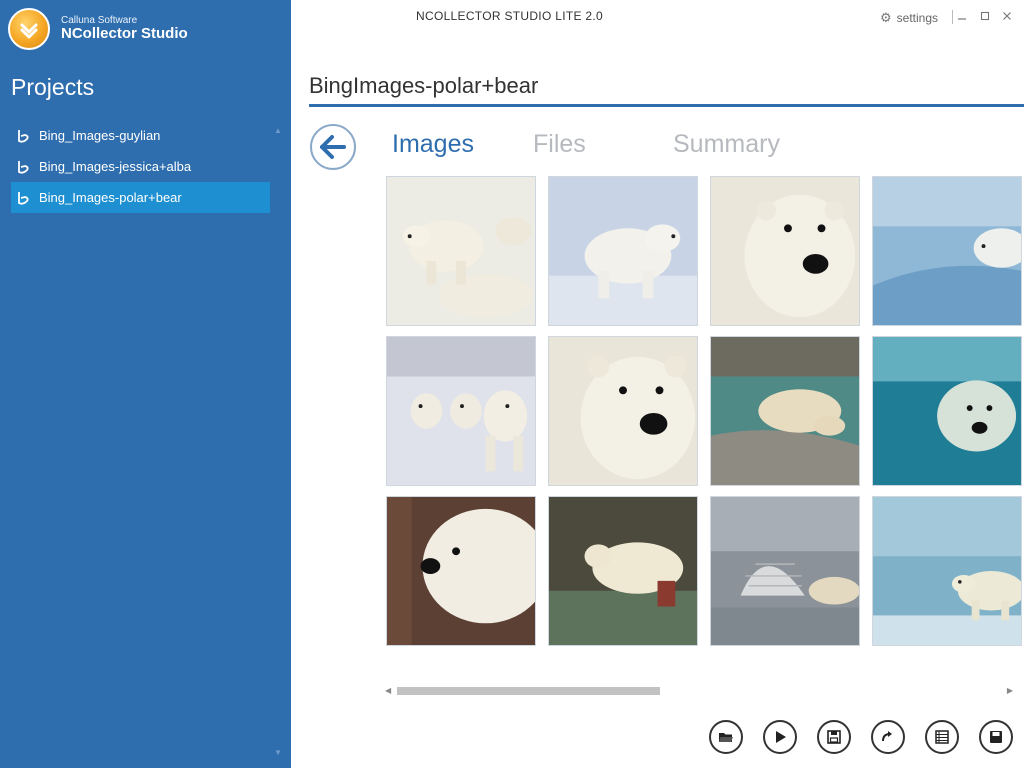 This screenshot has height=768, width=1024. What do you see at coordinates (559, 144) in the screenshot?
I see `tab-files: Files` at bounding box center [559, 144].